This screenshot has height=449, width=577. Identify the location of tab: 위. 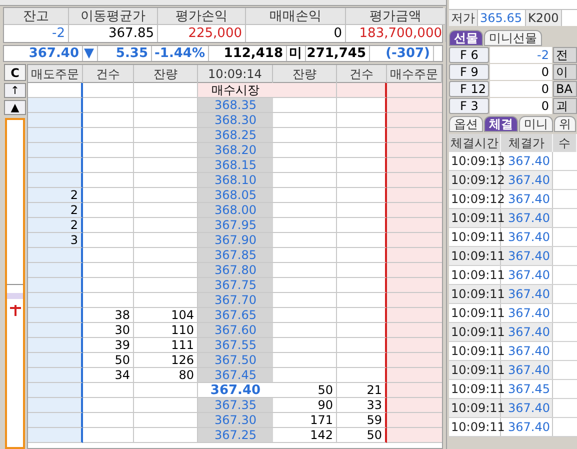
(565, 124).